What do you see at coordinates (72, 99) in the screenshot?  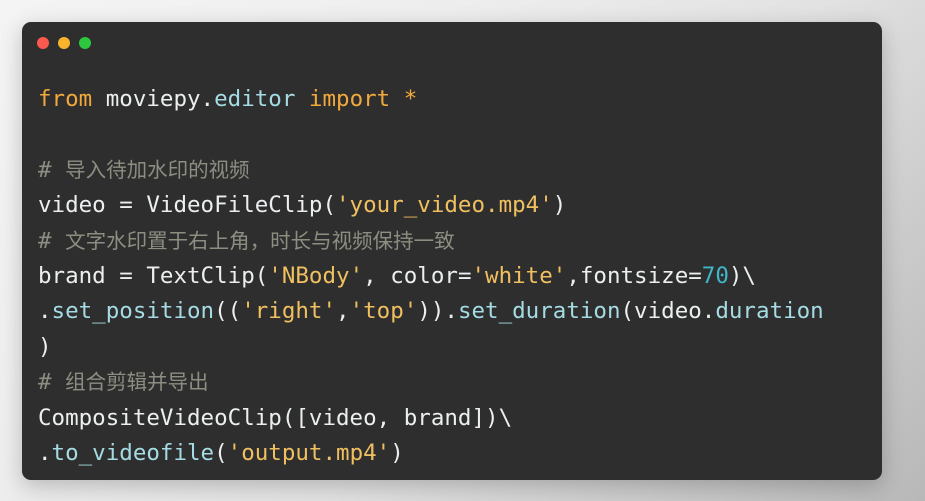 I see `code-token: from` at bounding box center [72, 99].